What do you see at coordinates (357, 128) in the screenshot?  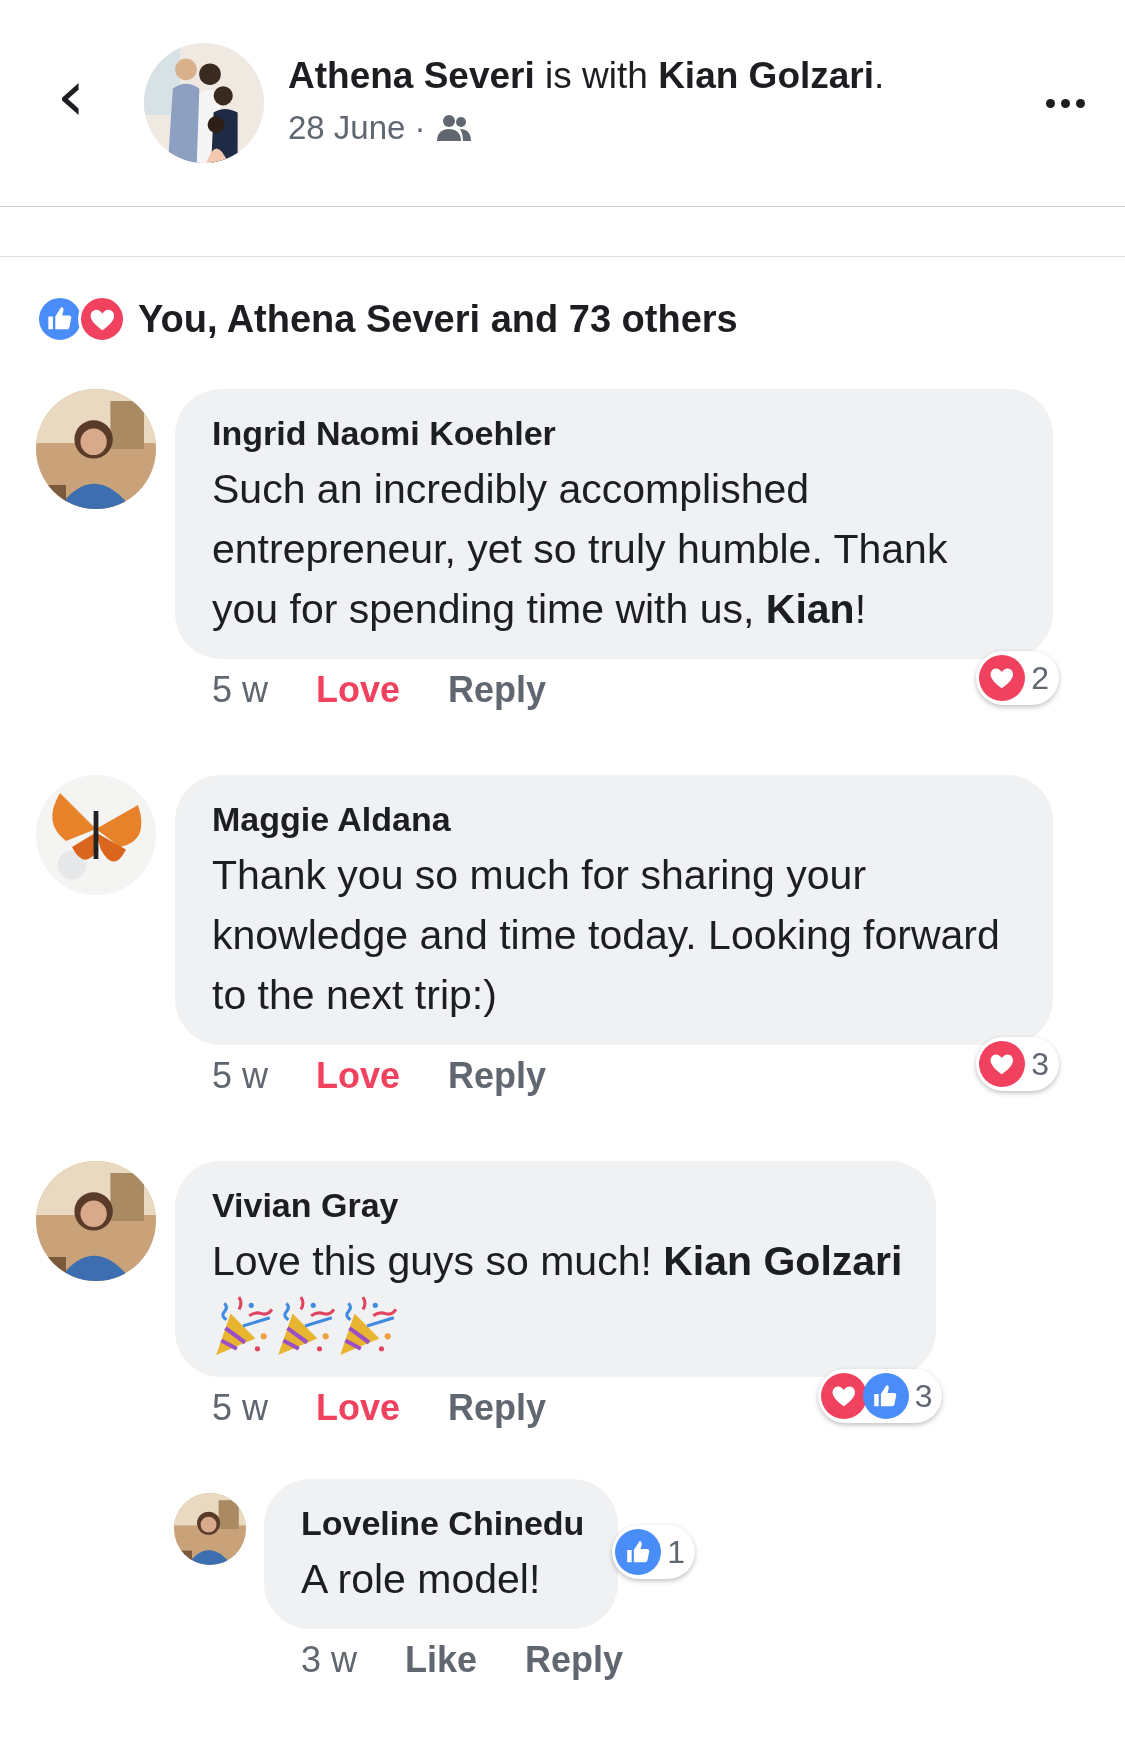 I see `post-date: 28 June ·` at bounding box center [357, 128].